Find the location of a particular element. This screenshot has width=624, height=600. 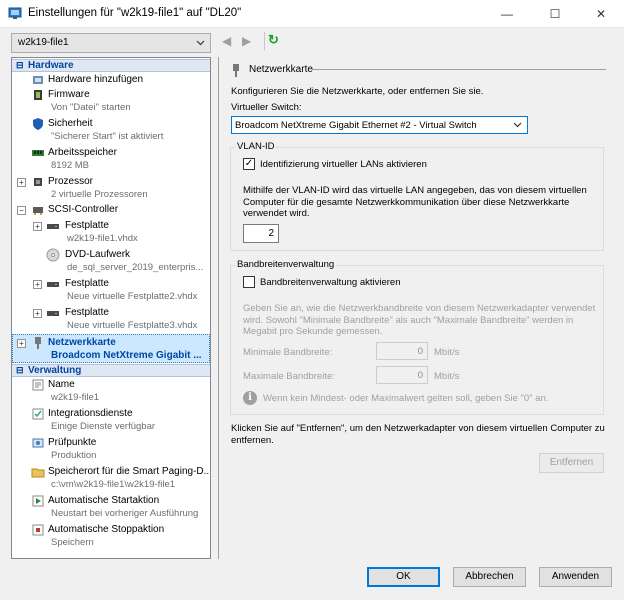

sidebar-item-scsi-controller: − SCSI-Controller is located at coordinates (111, 210).